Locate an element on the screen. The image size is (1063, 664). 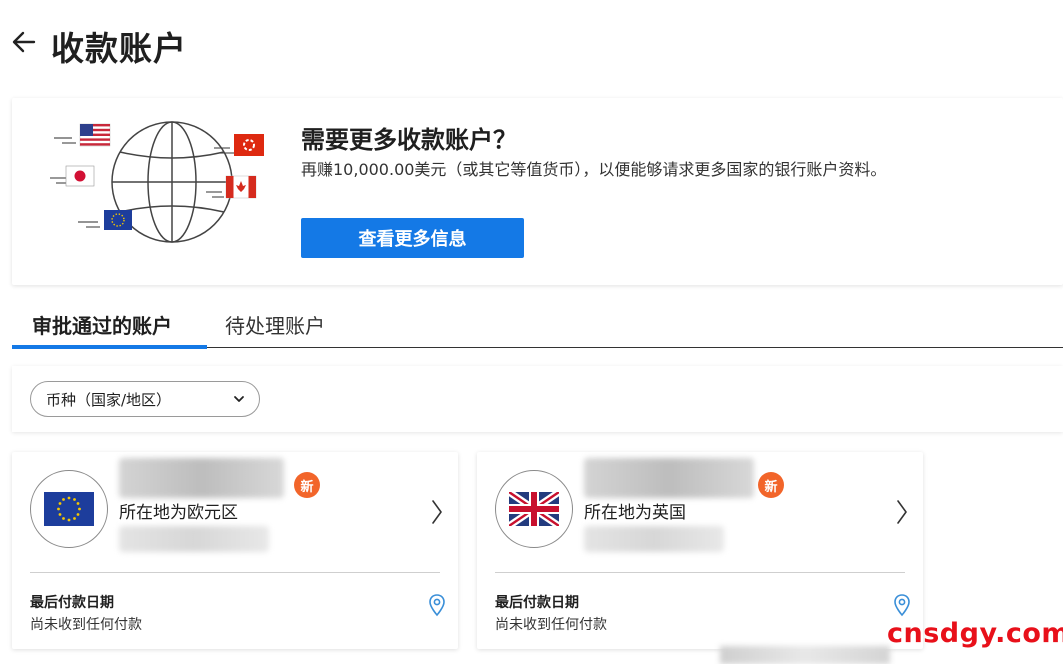
chevron-down-icon is located at coordinates (239, 399).